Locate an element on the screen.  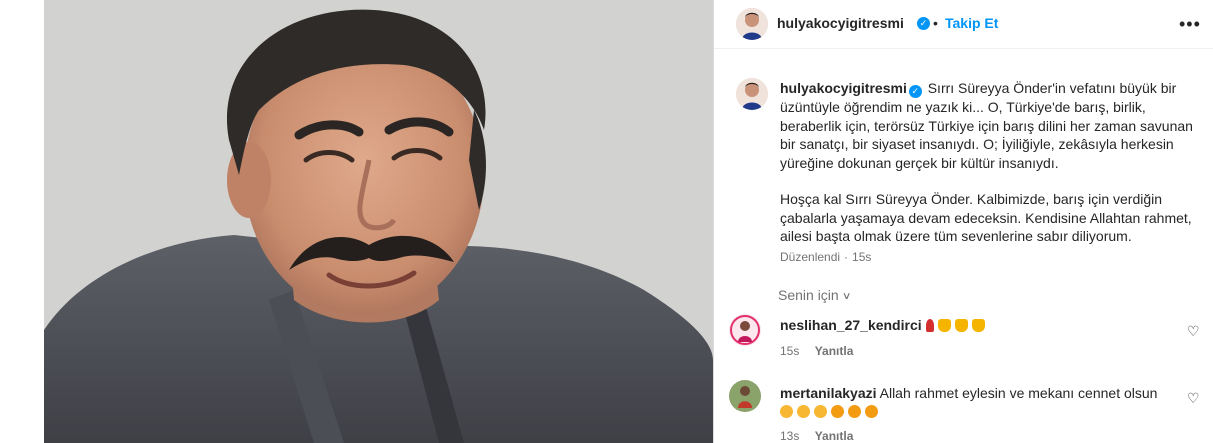
author-username: hulyakocyigitresmi is located at coordinates (840, 23).